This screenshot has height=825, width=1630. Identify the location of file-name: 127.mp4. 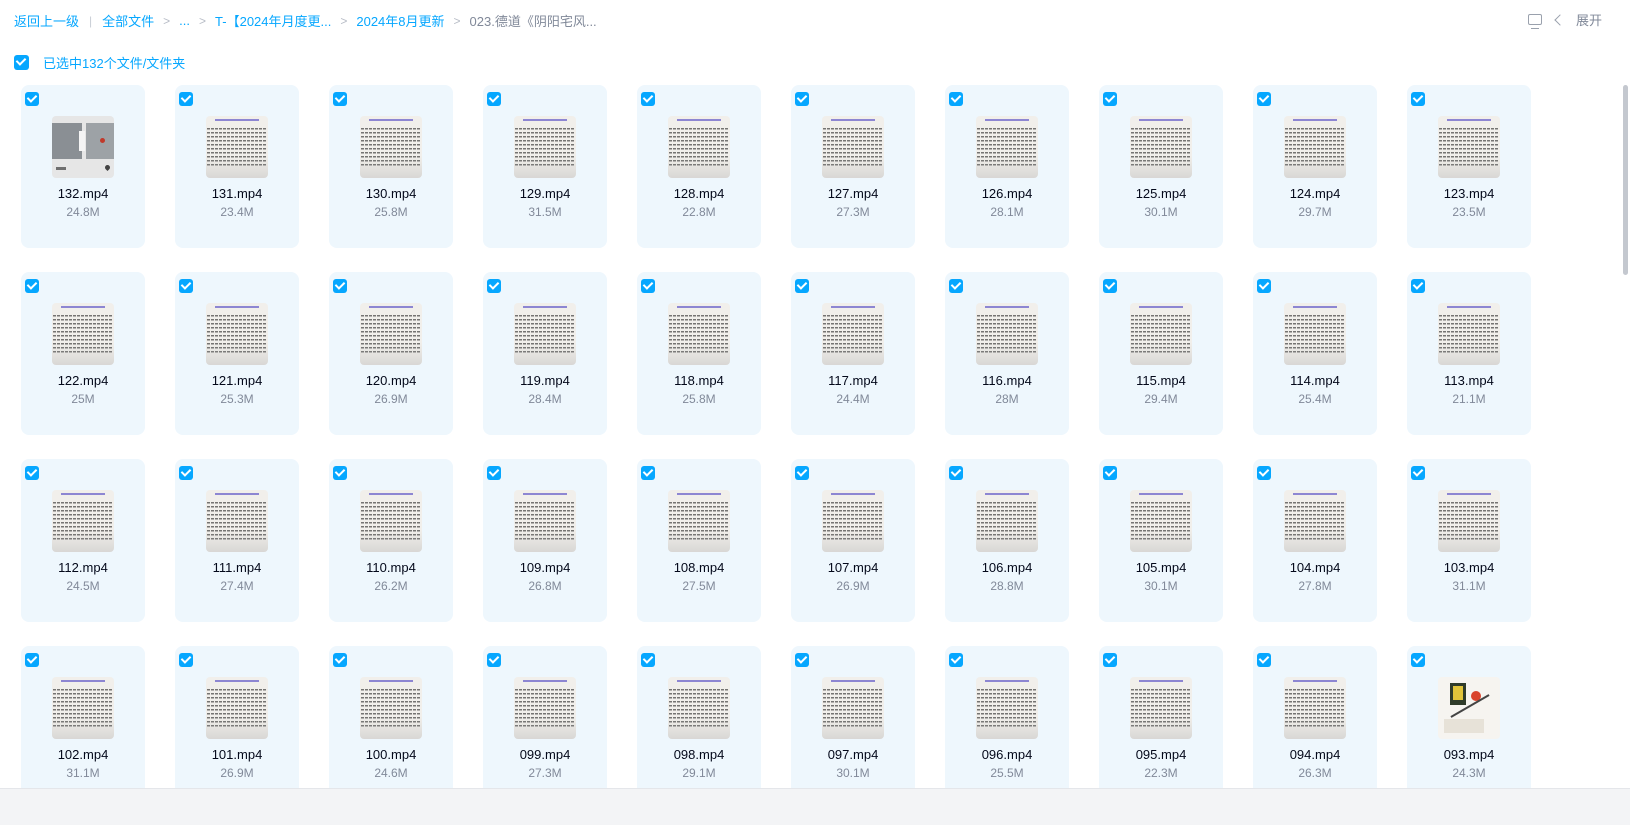
(853, 193).